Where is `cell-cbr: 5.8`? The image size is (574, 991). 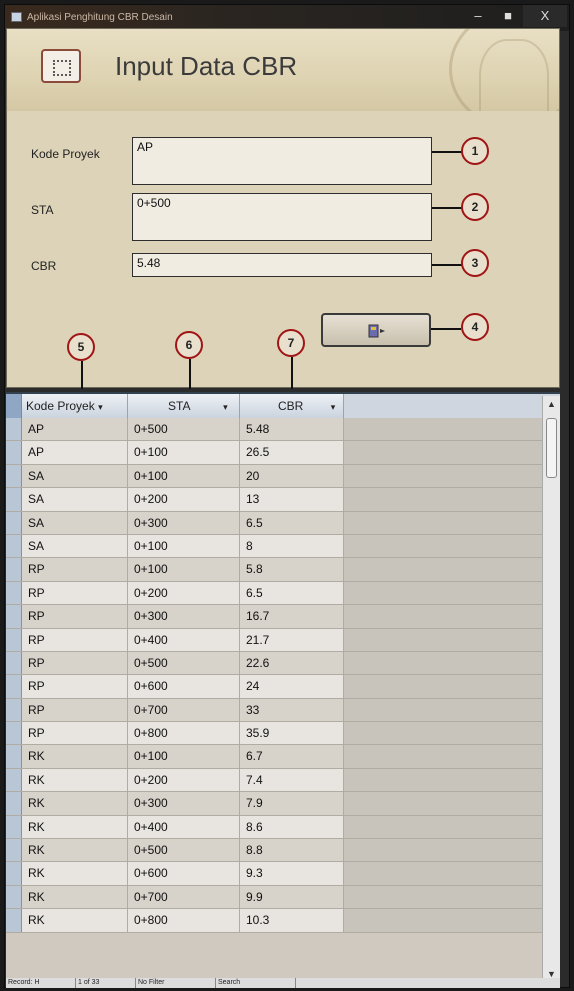
cell-cbr: 5.8 is located at coordinates (292, 569).